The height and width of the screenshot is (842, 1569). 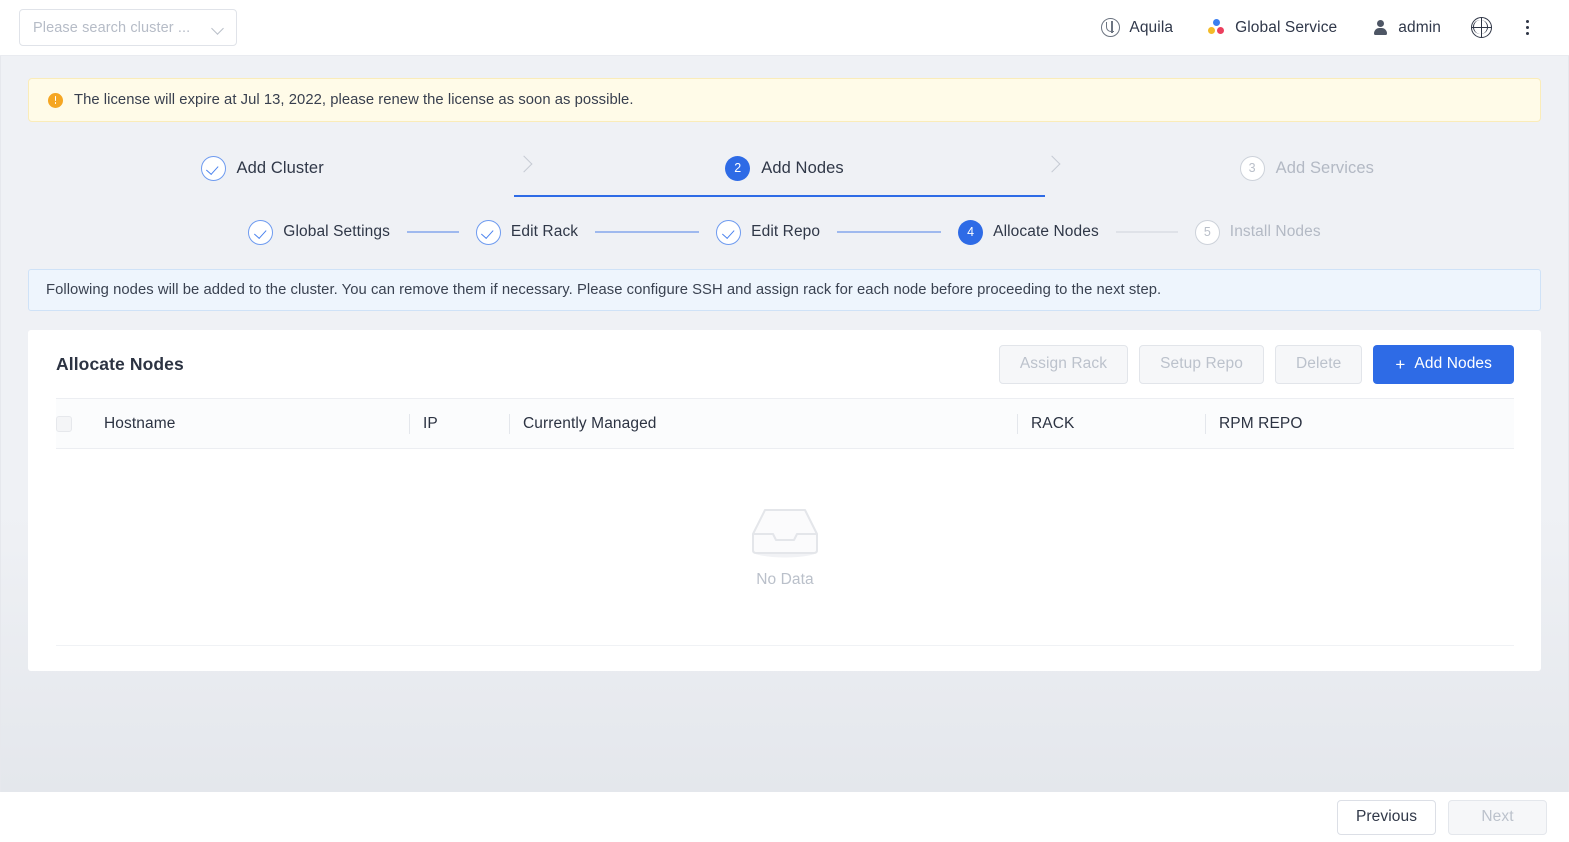 What do you see at coordinates (802, 167) in the screenshot?
I see `main-step-add-nodes-label: Add Nodes` at bounding box center [802, 167].